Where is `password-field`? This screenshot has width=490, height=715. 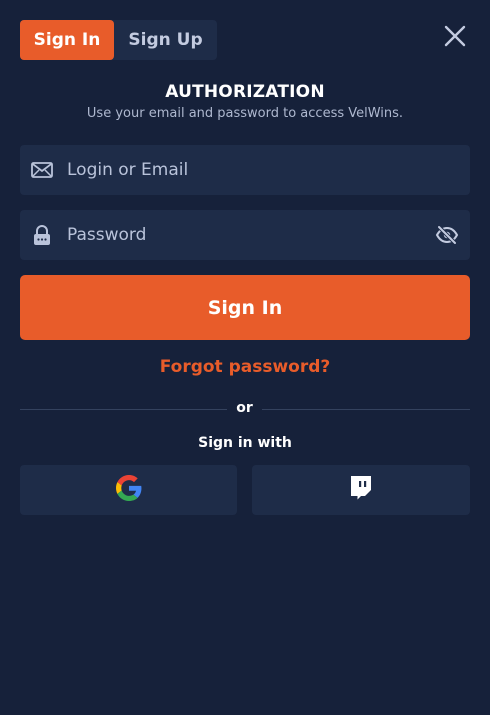
password-field is located at coordinates (245, 235).